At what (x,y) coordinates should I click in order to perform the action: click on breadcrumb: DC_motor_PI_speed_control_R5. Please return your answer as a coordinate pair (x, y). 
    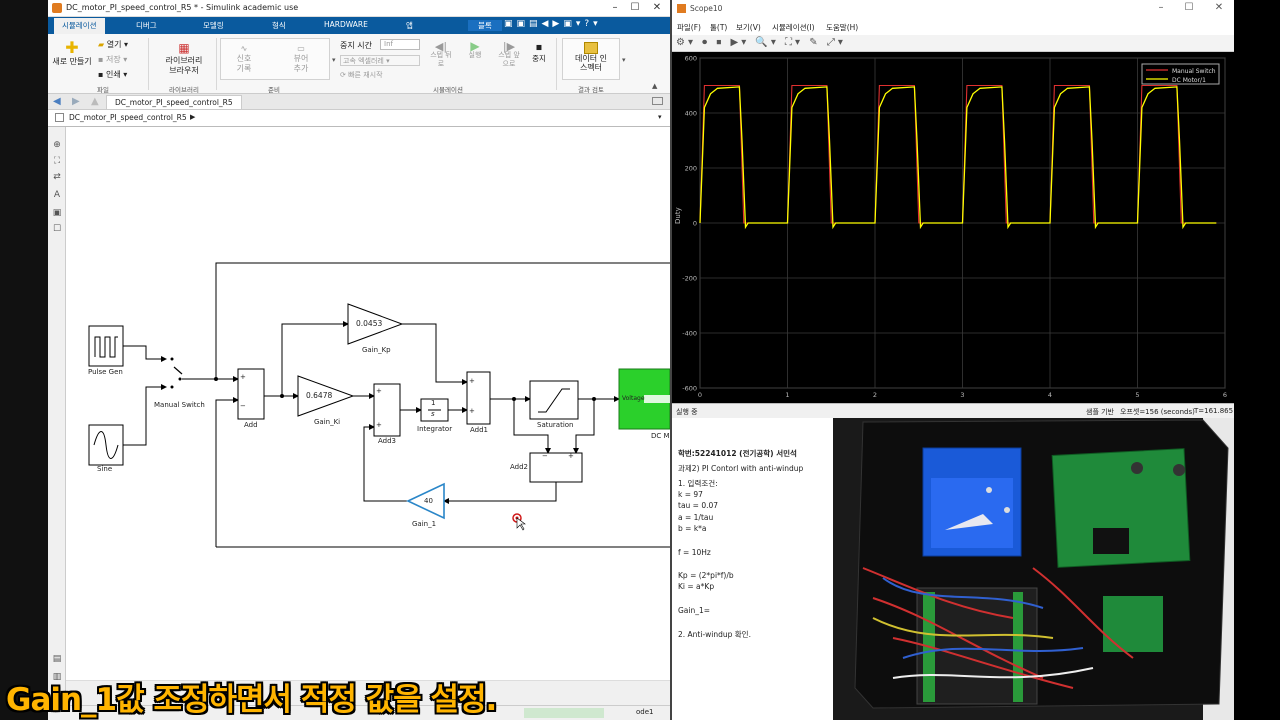
    Looking at the image, I should click on (128, 117).